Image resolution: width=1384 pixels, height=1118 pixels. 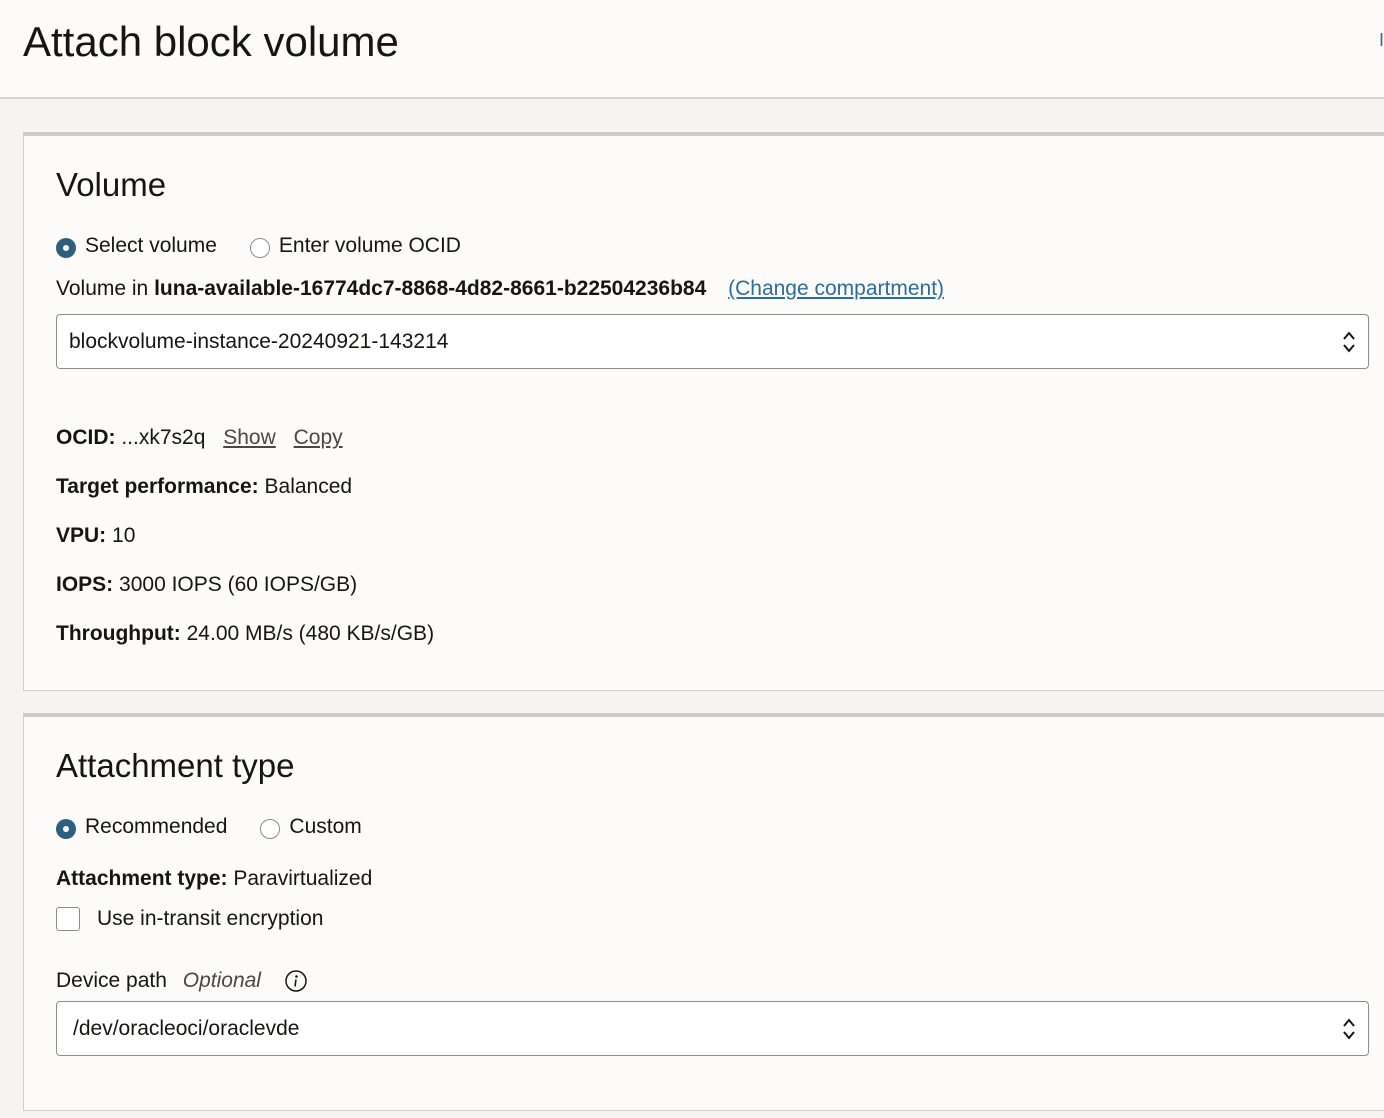 I want to click on attachment-mode-radio-group: Recommended Custom, so click(x=225, y=827).